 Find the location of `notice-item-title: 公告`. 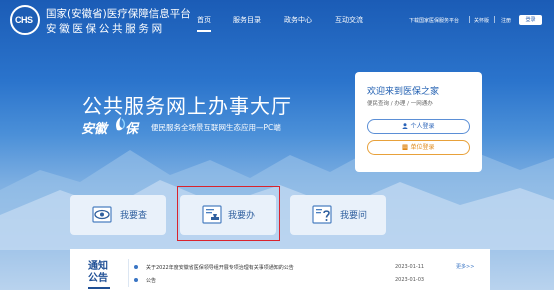

notice-item-title: 公告 is located at coordinates (151, 280).